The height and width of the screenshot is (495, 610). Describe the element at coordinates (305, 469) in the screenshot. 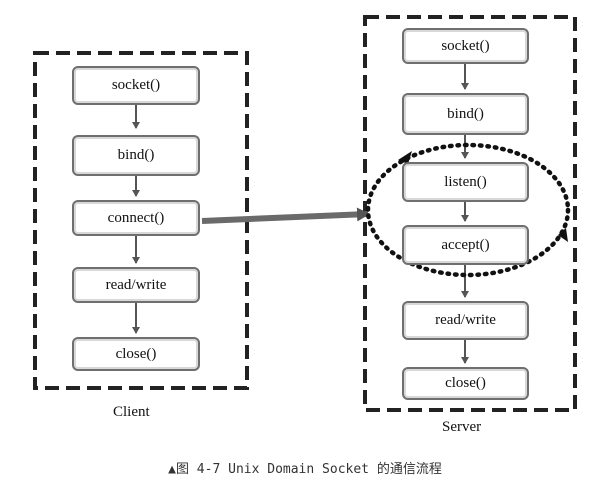

I see `figure-caption: ▲图 4-7 Unix Domain Socket 的通信流程` at that location.